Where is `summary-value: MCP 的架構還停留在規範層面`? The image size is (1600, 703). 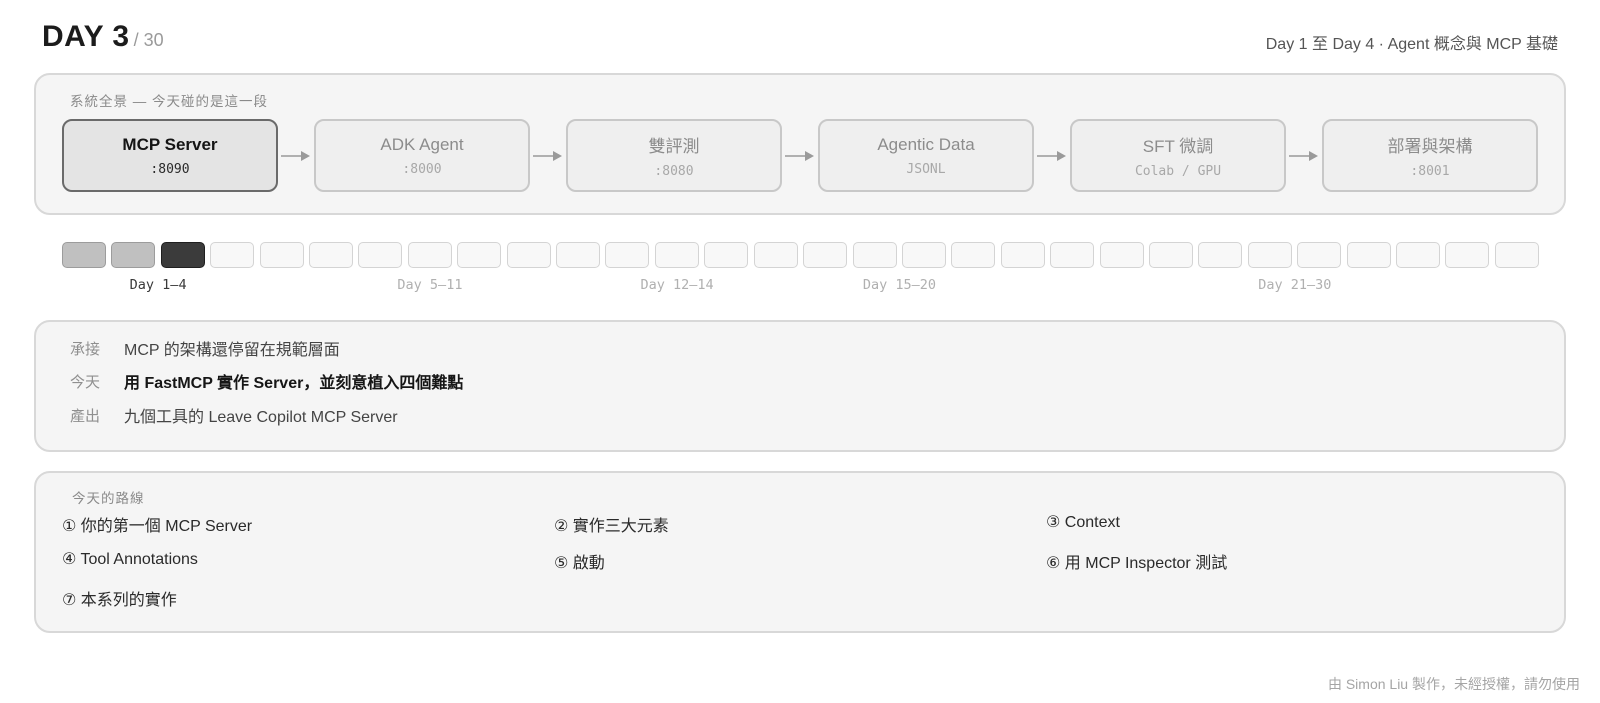 summary-value: MCP 的架構還停留在規範層面 is located at coordinates (232, 350).